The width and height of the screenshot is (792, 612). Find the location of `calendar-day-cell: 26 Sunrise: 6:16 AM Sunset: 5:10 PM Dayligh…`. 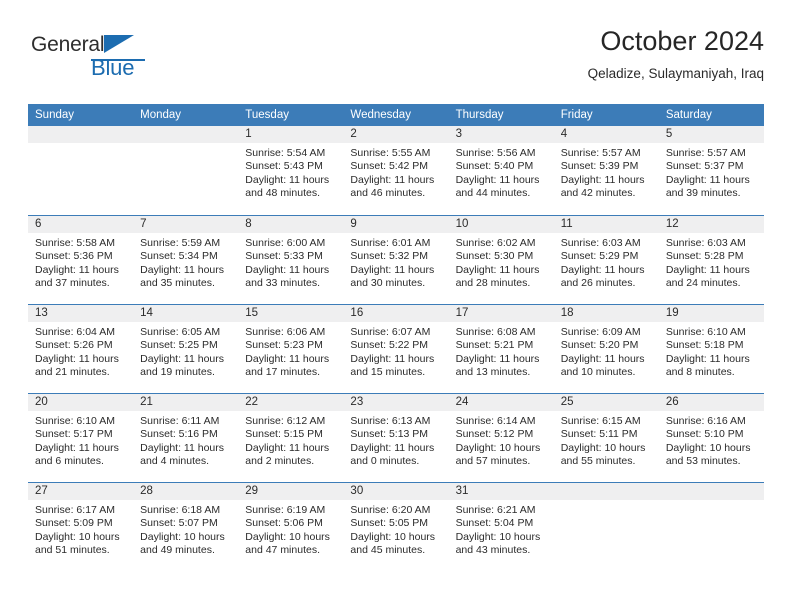

calendar-day-cell: 26 Sunrise: 6:16 AM Sunset: 5:10 PM Dayligh… is located at coordinates (711, 438).